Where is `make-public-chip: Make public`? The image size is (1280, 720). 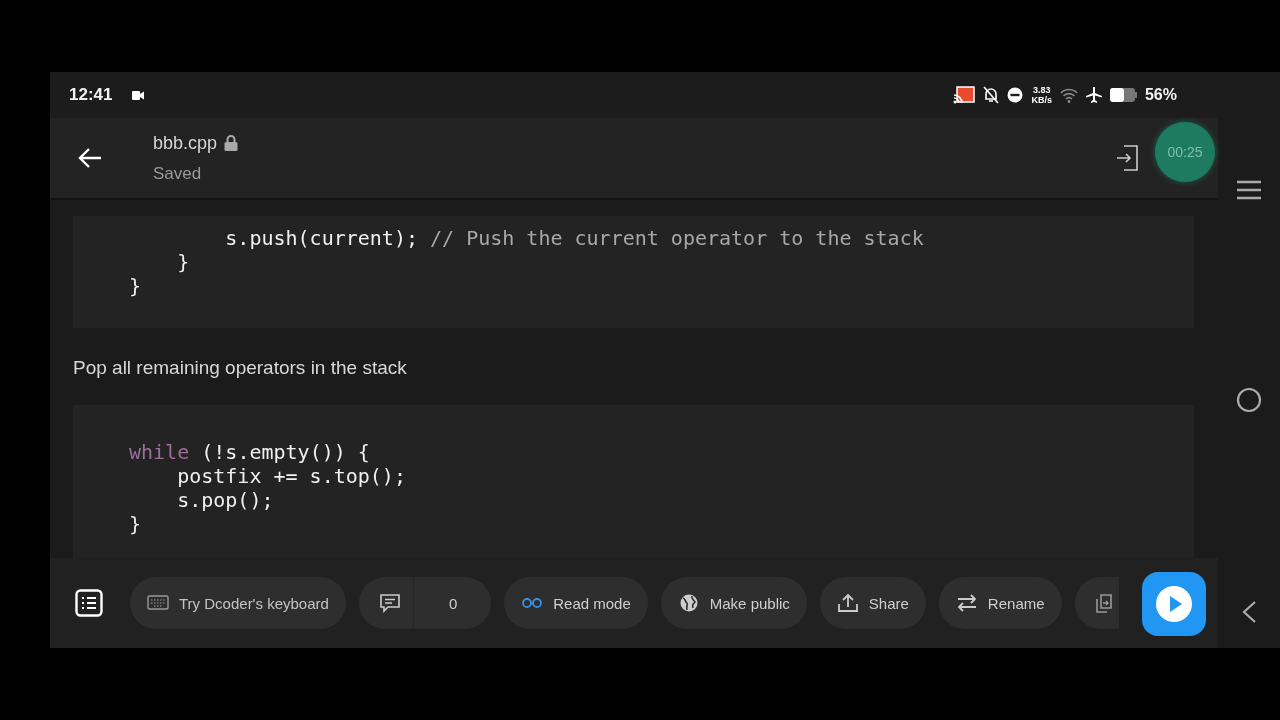
make-public-chip: Make public is located at coordinates (733, 603).